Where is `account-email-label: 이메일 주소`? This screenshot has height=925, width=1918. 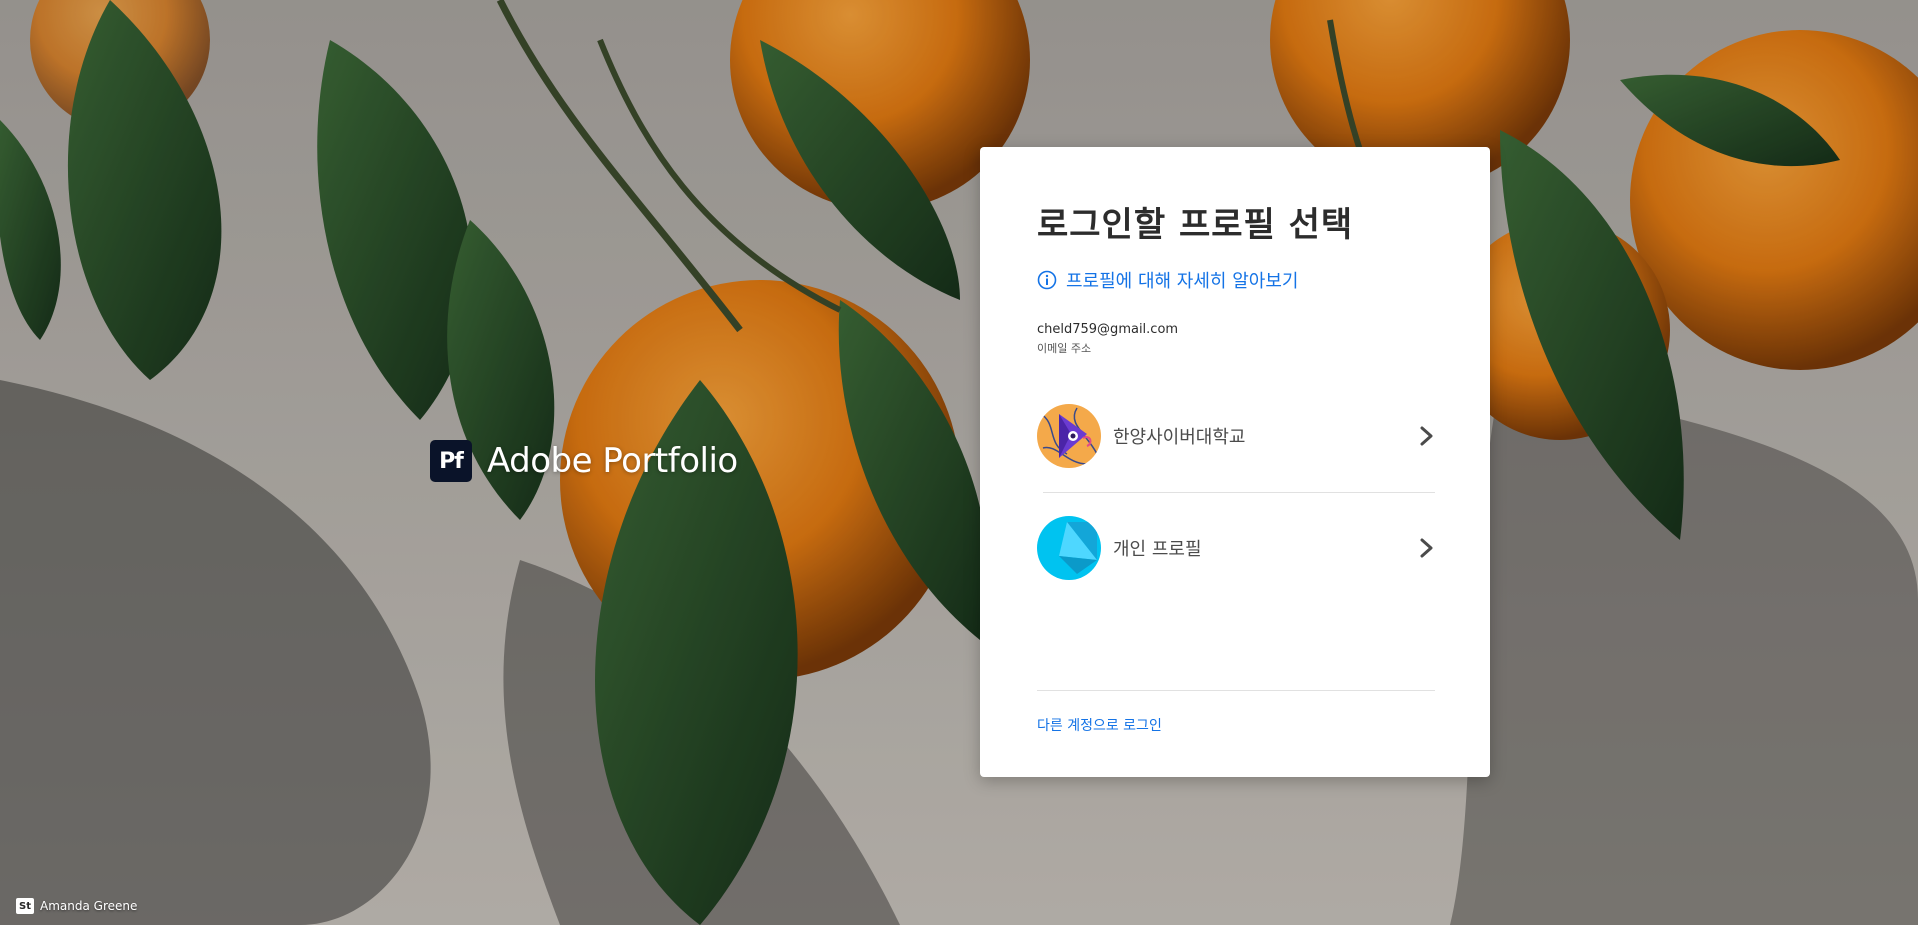 account-email-label: 이메일 주소 is located at coordinates (1064, 348).